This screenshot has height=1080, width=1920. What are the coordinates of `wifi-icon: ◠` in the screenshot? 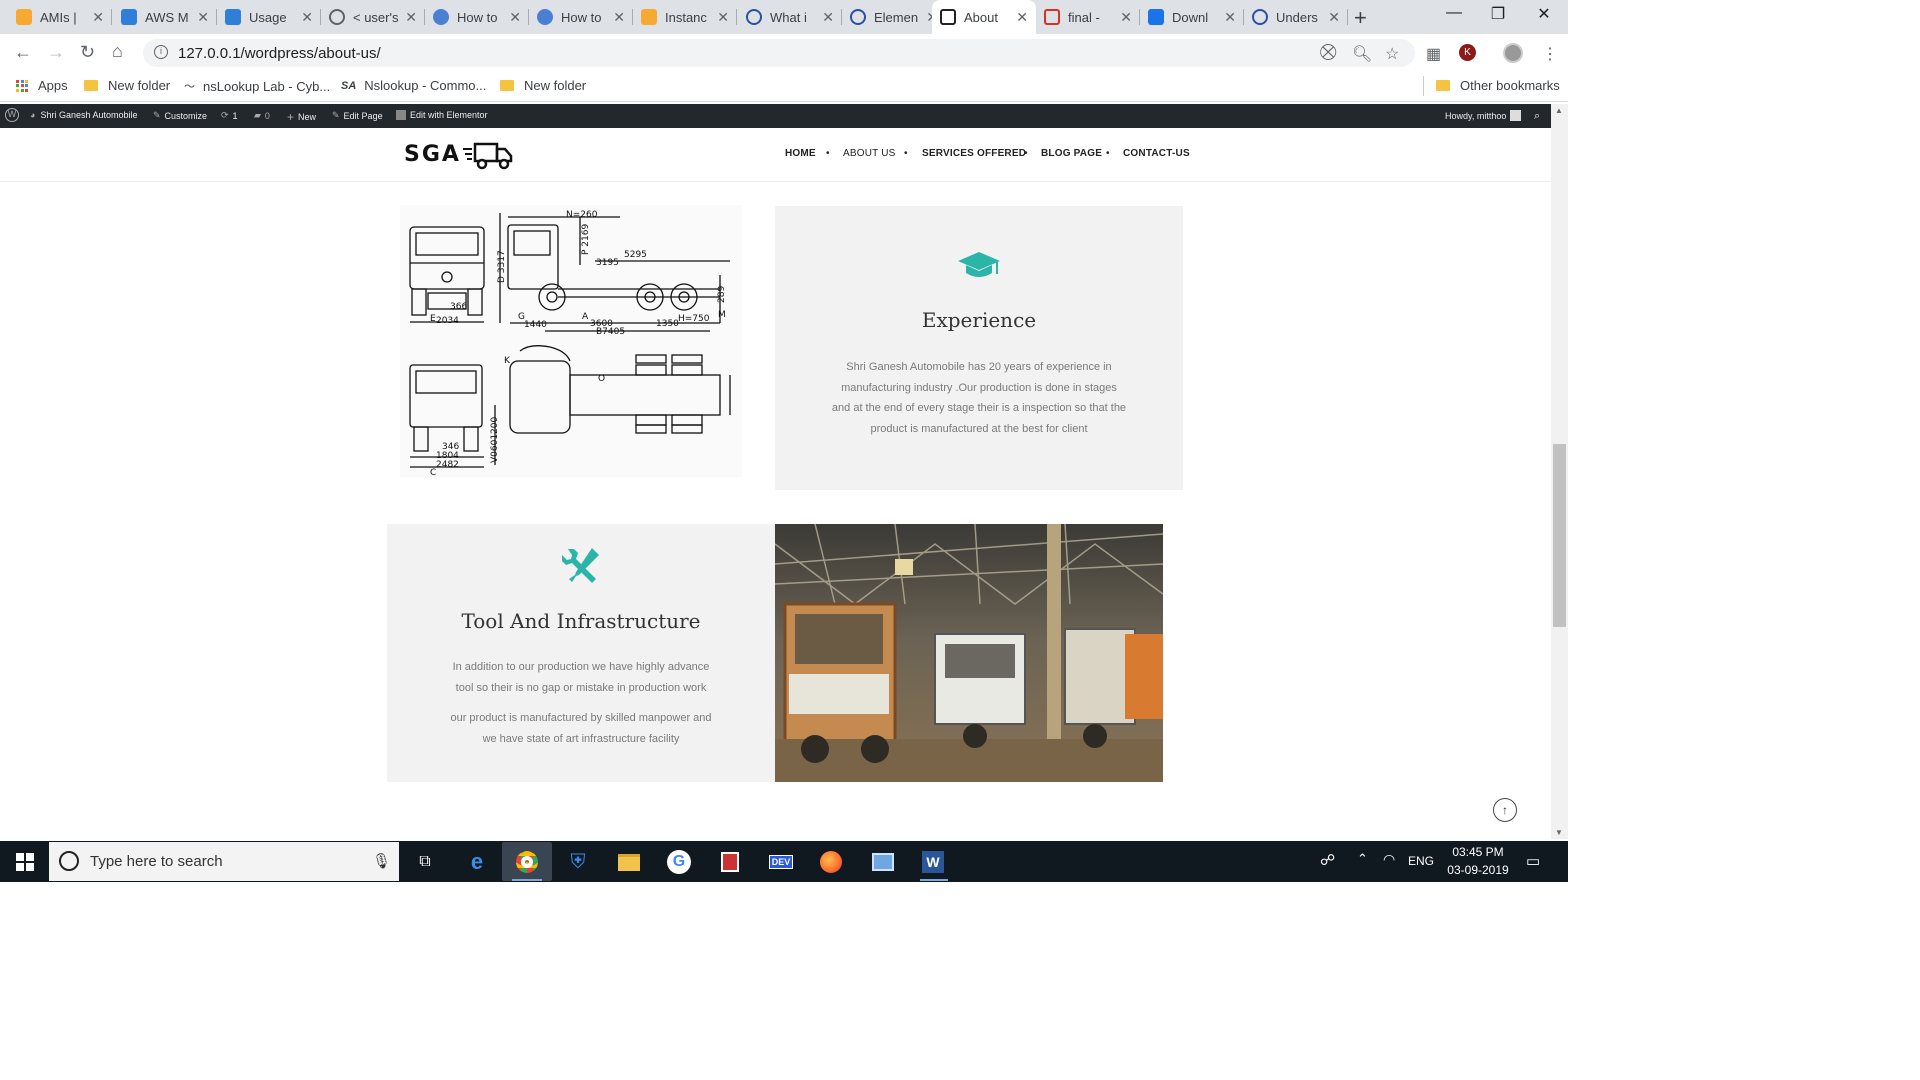 It's located at (1389, 859).